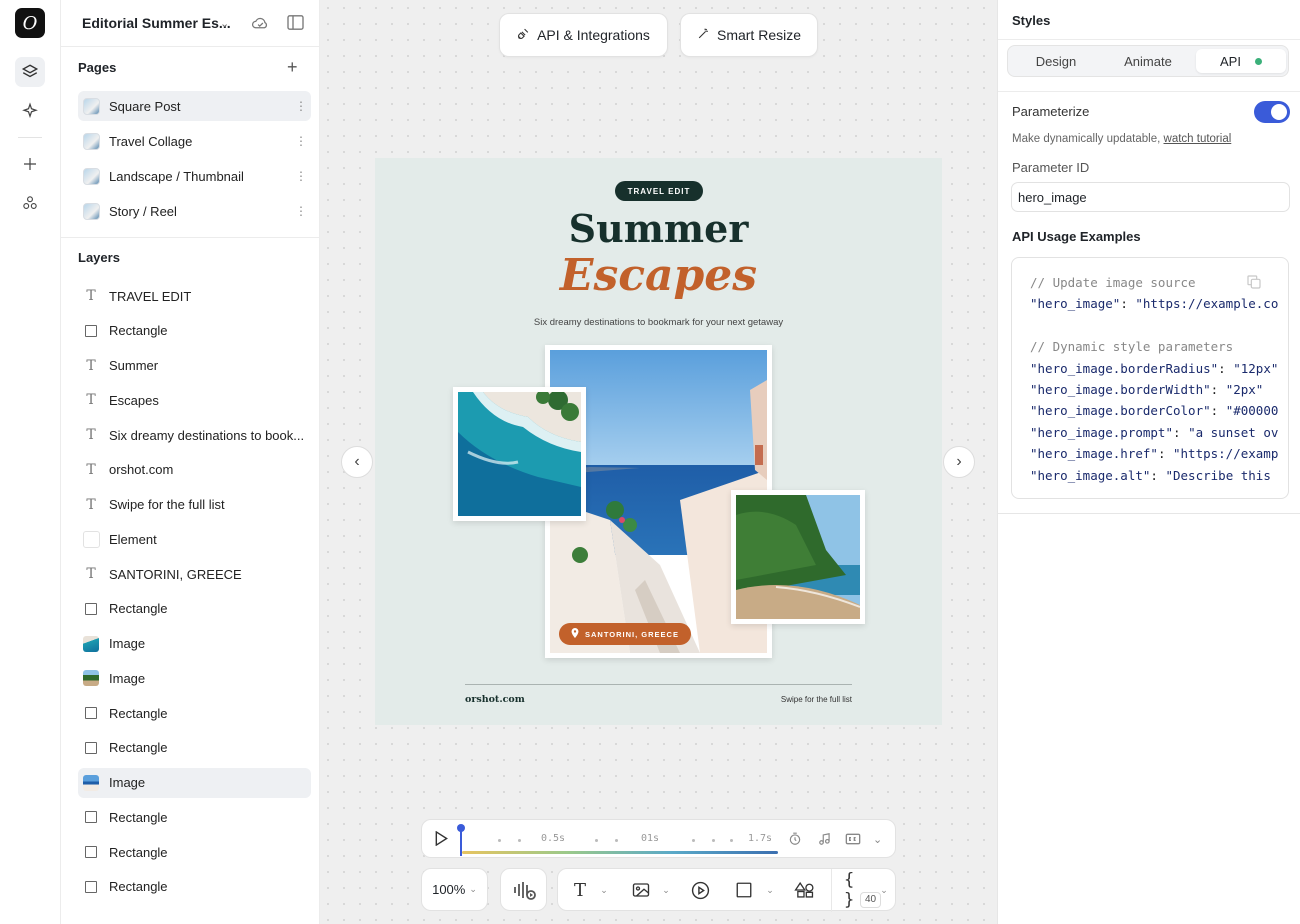 The width and height of the screenshot is (1300, 924). What do you see at coordinates (138, 748) in the screenshot?
I see `layer-item-label: Rectangle` at bounding box center [138, 748].